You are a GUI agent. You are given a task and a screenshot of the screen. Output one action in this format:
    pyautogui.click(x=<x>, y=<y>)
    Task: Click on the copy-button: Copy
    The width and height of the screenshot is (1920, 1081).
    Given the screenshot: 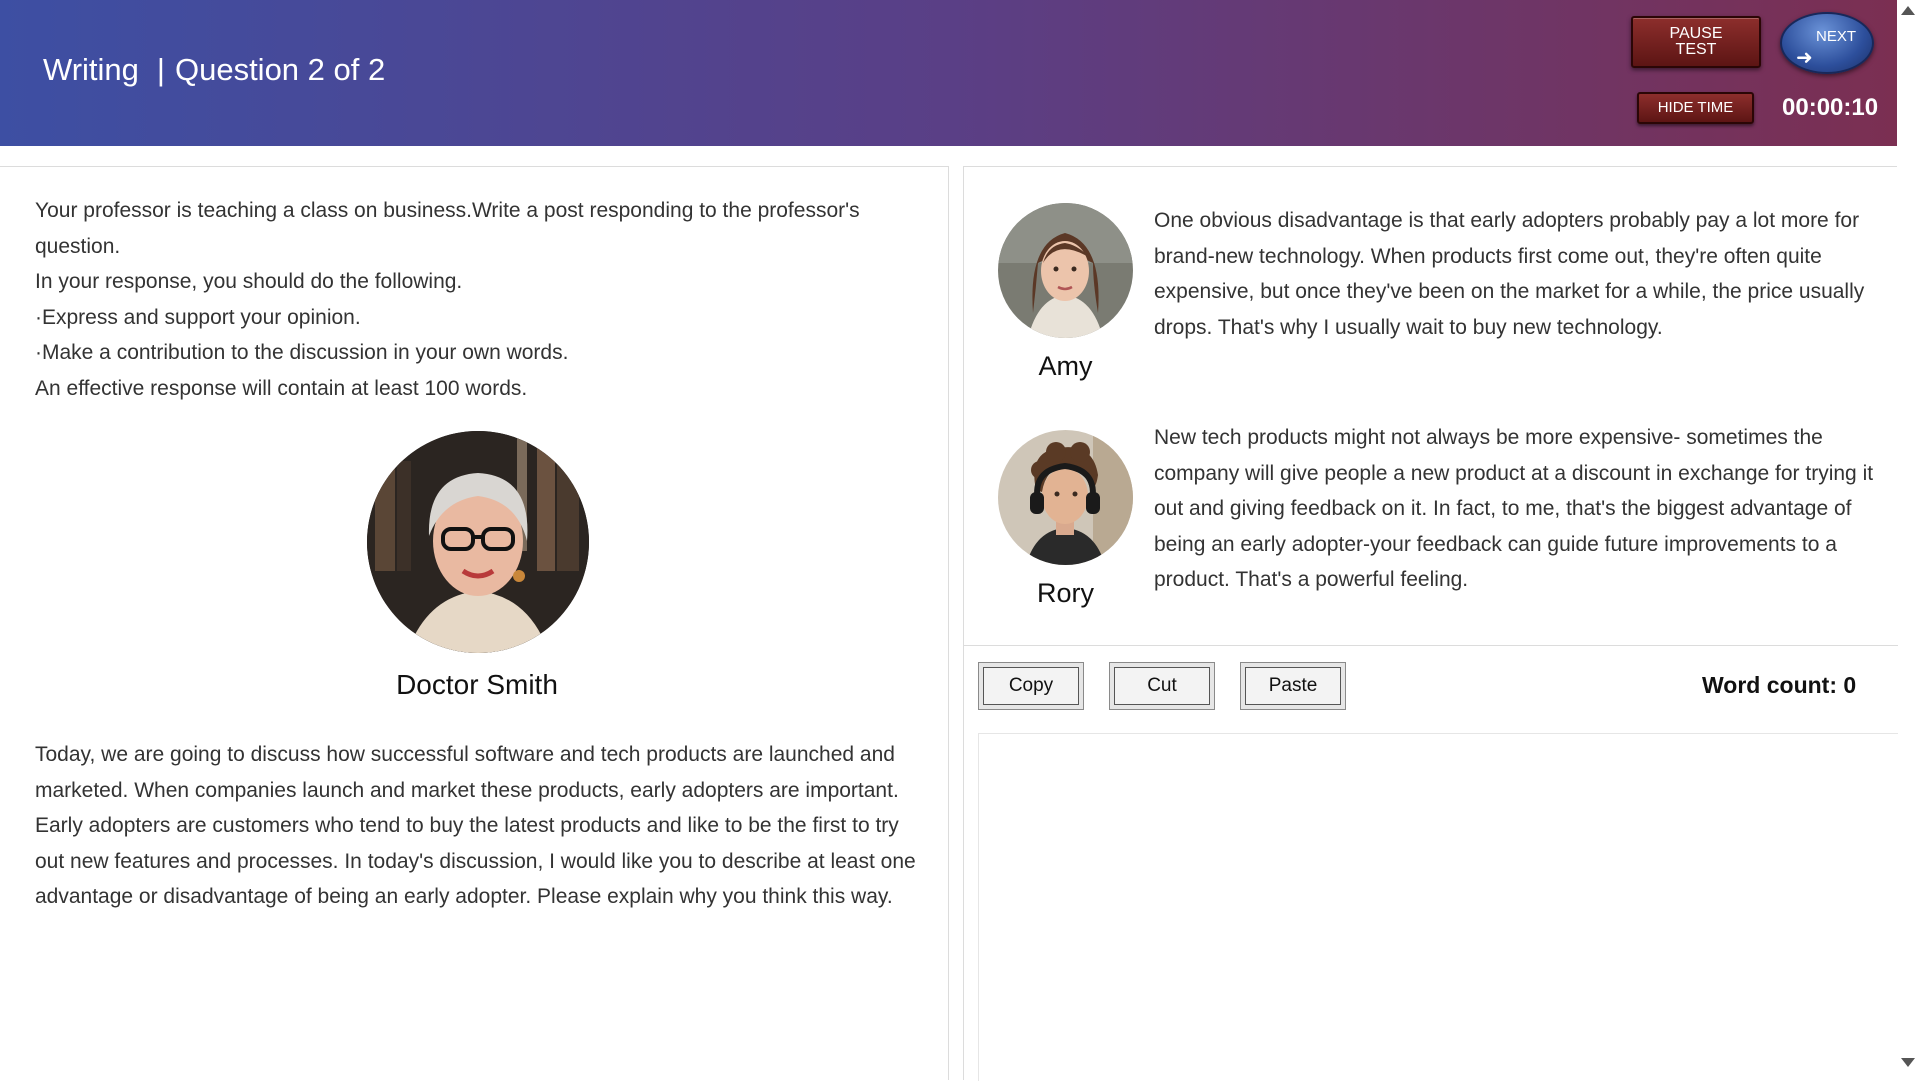 What is the action you would take?
    pyautogui.click(x=1031, y=686)
    